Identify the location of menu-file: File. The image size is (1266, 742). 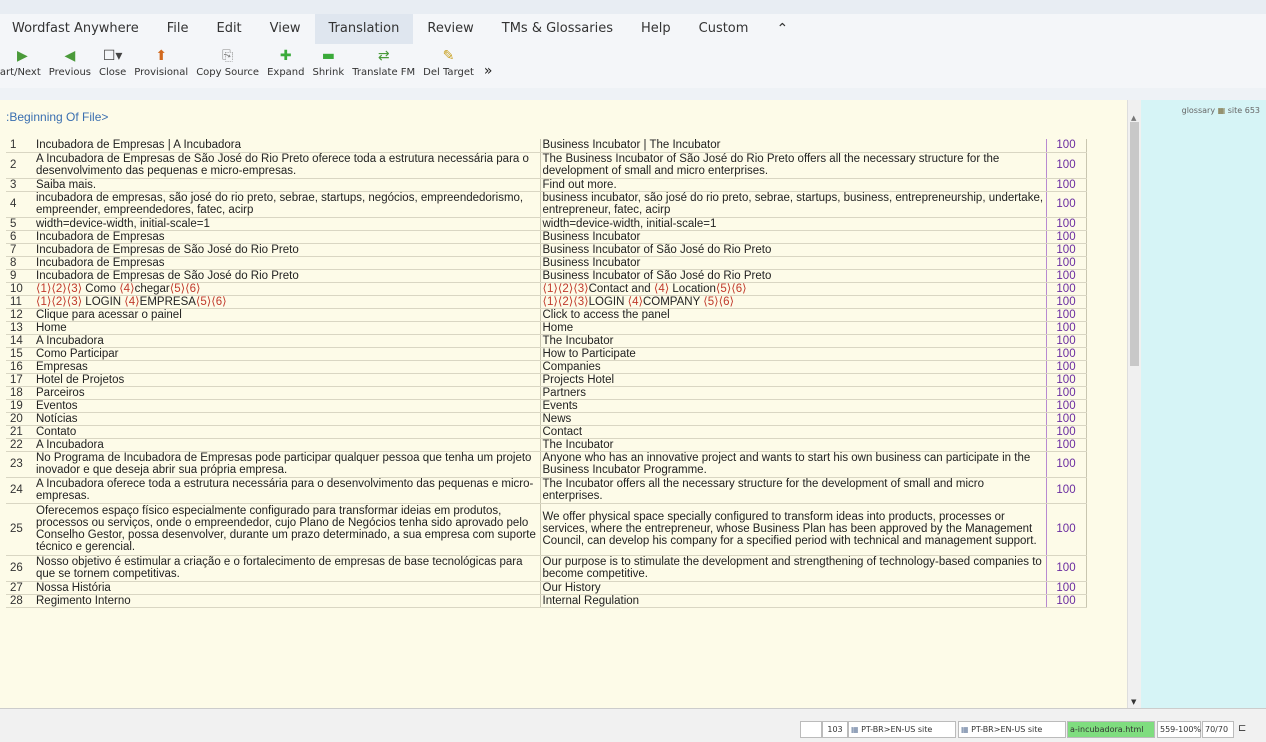
(178, 29).